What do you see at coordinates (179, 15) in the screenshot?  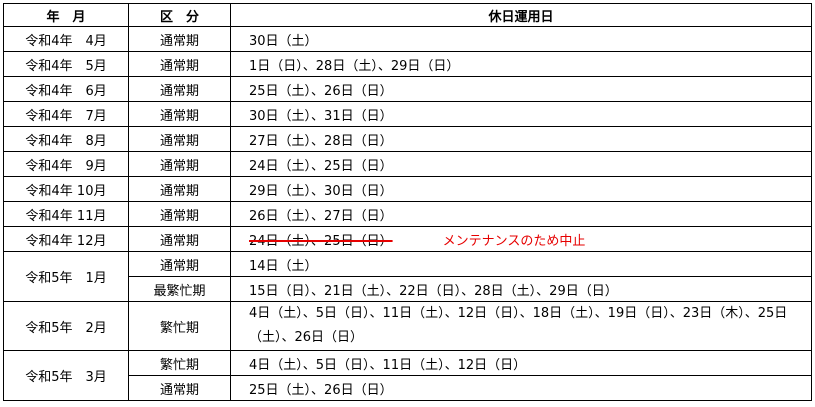 I see `header-category: 区 分` at bounding box center [179, 15].